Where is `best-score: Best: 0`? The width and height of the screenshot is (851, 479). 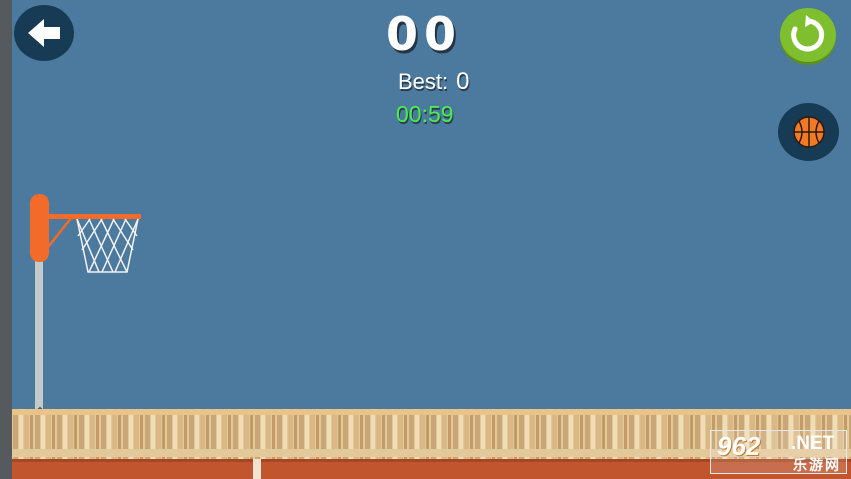
best-score: Best: 0 is located at coordinates (434, 82).